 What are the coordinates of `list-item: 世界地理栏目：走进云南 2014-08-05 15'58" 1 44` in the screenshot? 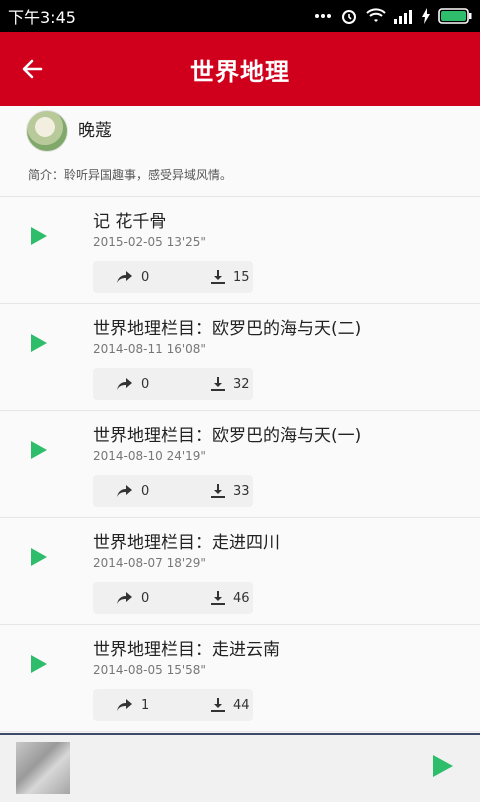 It's located at (240, 678).